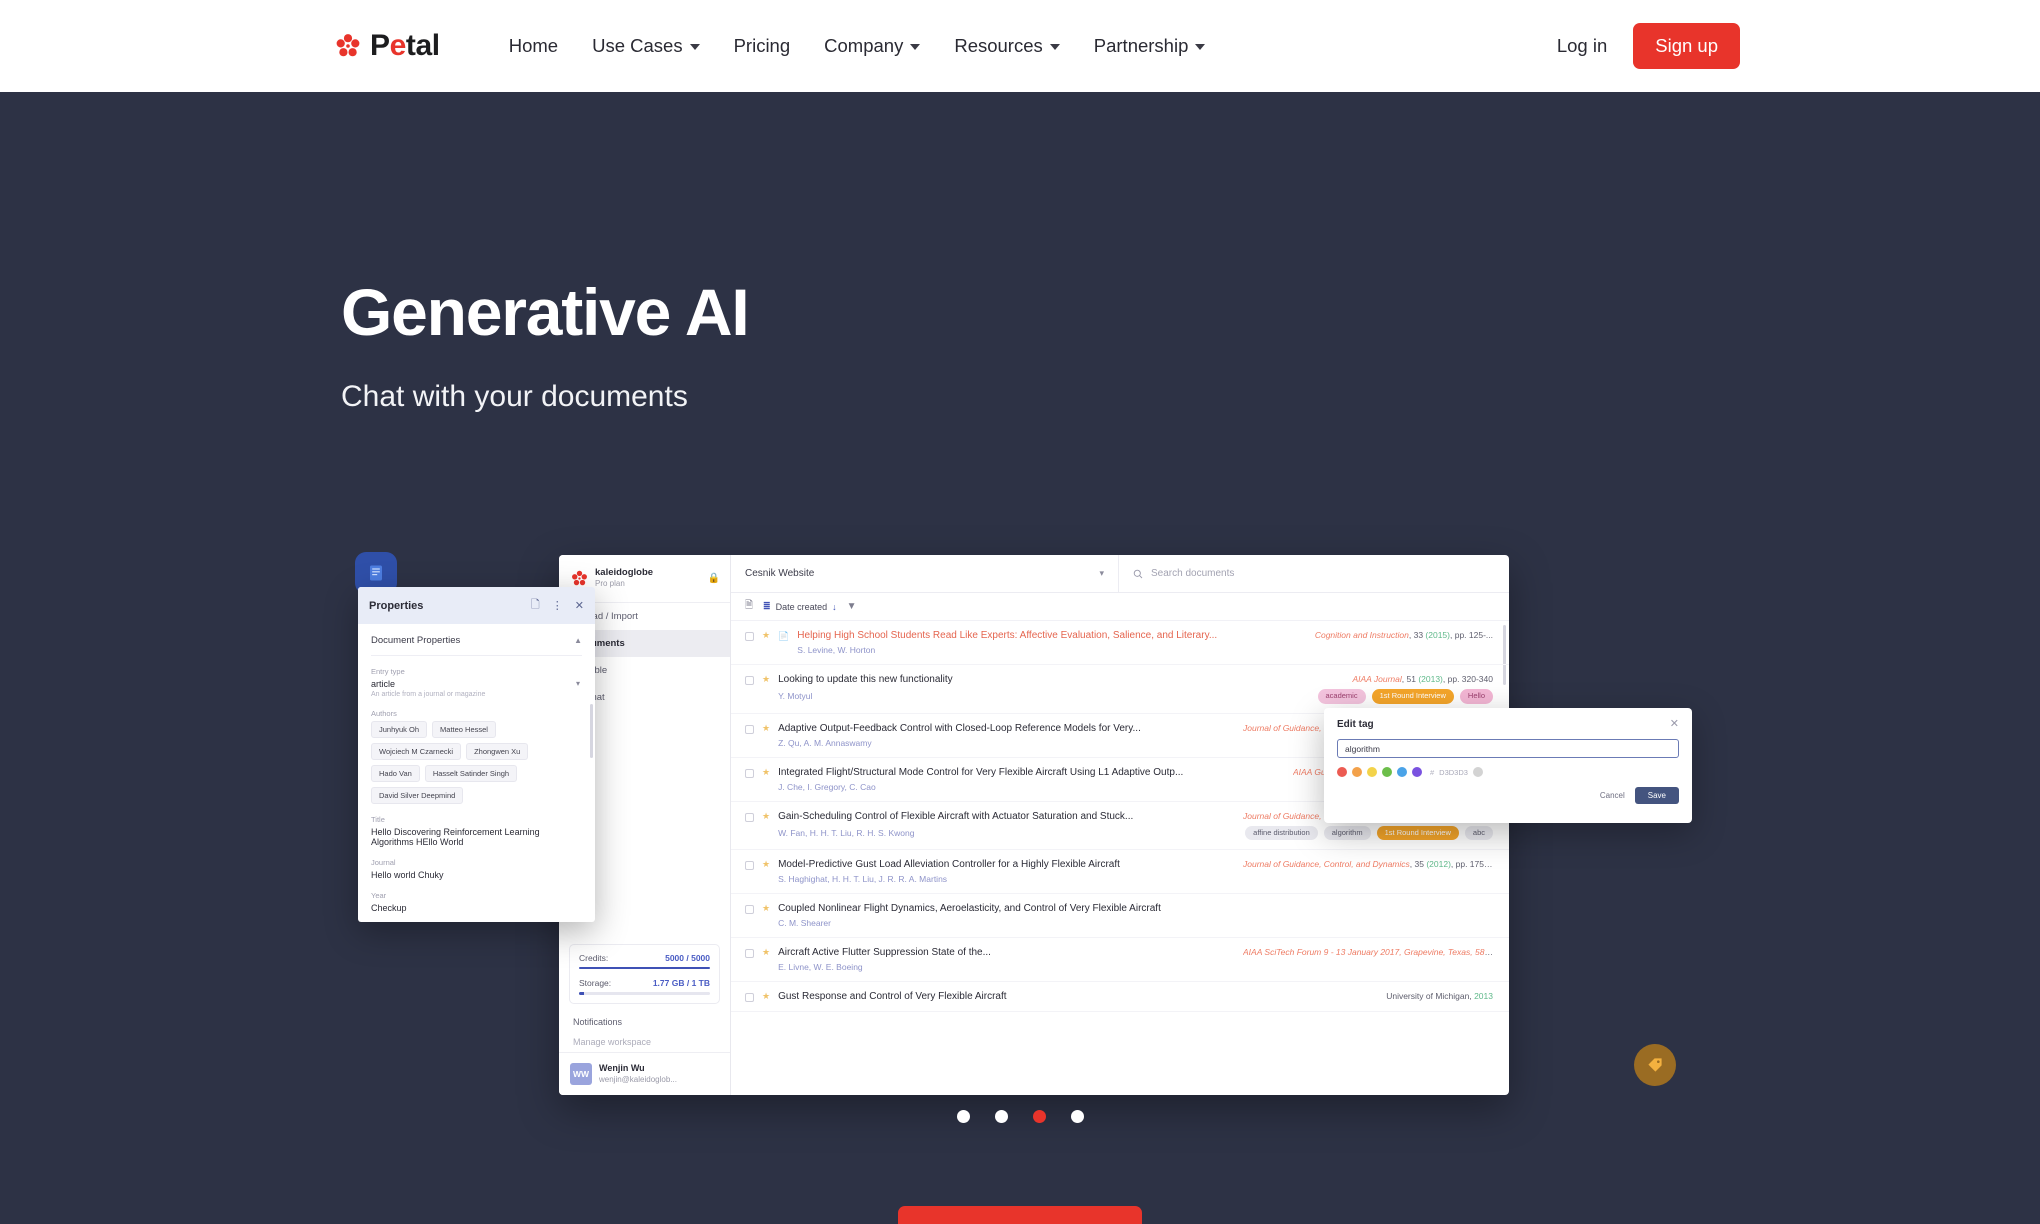  What do you see at coordinates (1006, 46) in the screenshot?
I see `nav-link-resources: Resources` at bounding box center [1006, 46].